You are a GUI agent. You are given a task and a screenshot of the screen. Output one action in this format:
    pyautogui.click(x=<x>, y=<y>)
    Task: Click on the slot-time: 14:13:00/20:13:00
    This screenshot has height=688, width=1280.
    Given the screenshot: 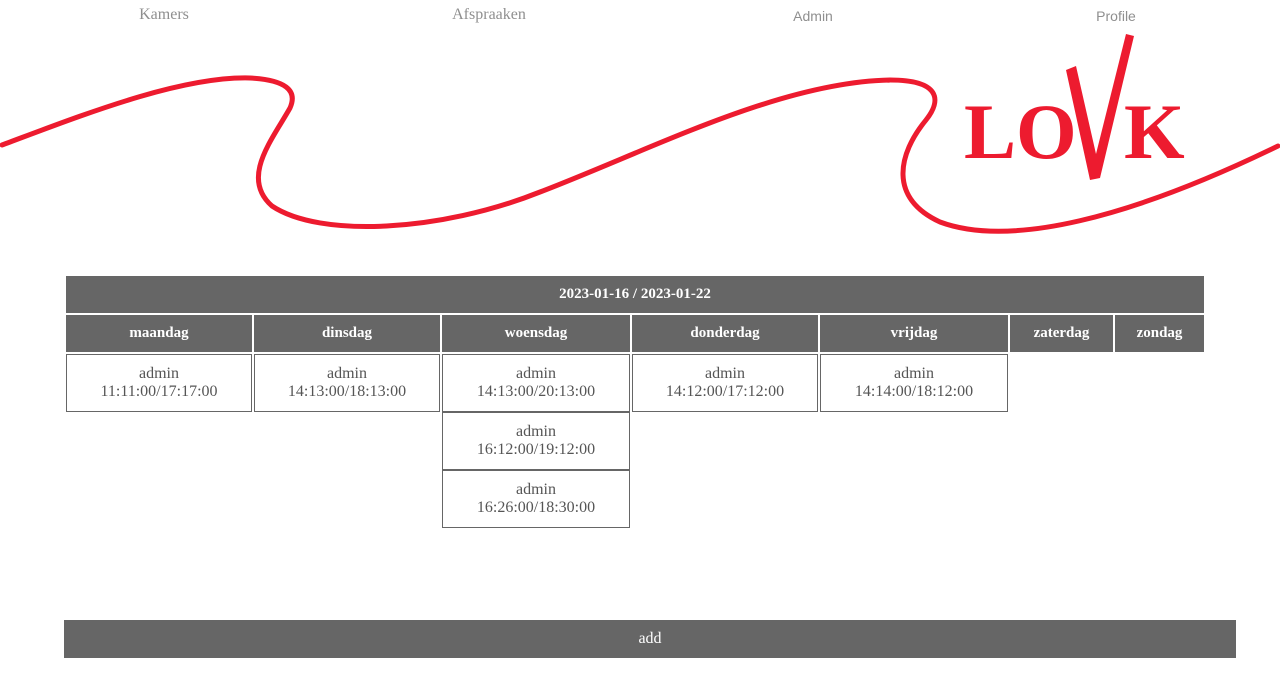 What is the action you would take?
    pyautogui.click(x=536, y=391)
    